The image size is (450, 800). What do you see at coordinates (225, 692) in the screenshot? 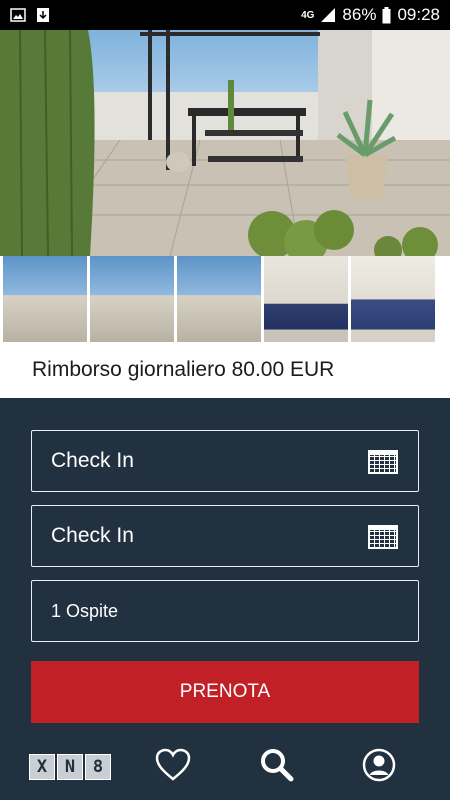
I see `book-button: PRENOTA` at bounding box center [225, 692].